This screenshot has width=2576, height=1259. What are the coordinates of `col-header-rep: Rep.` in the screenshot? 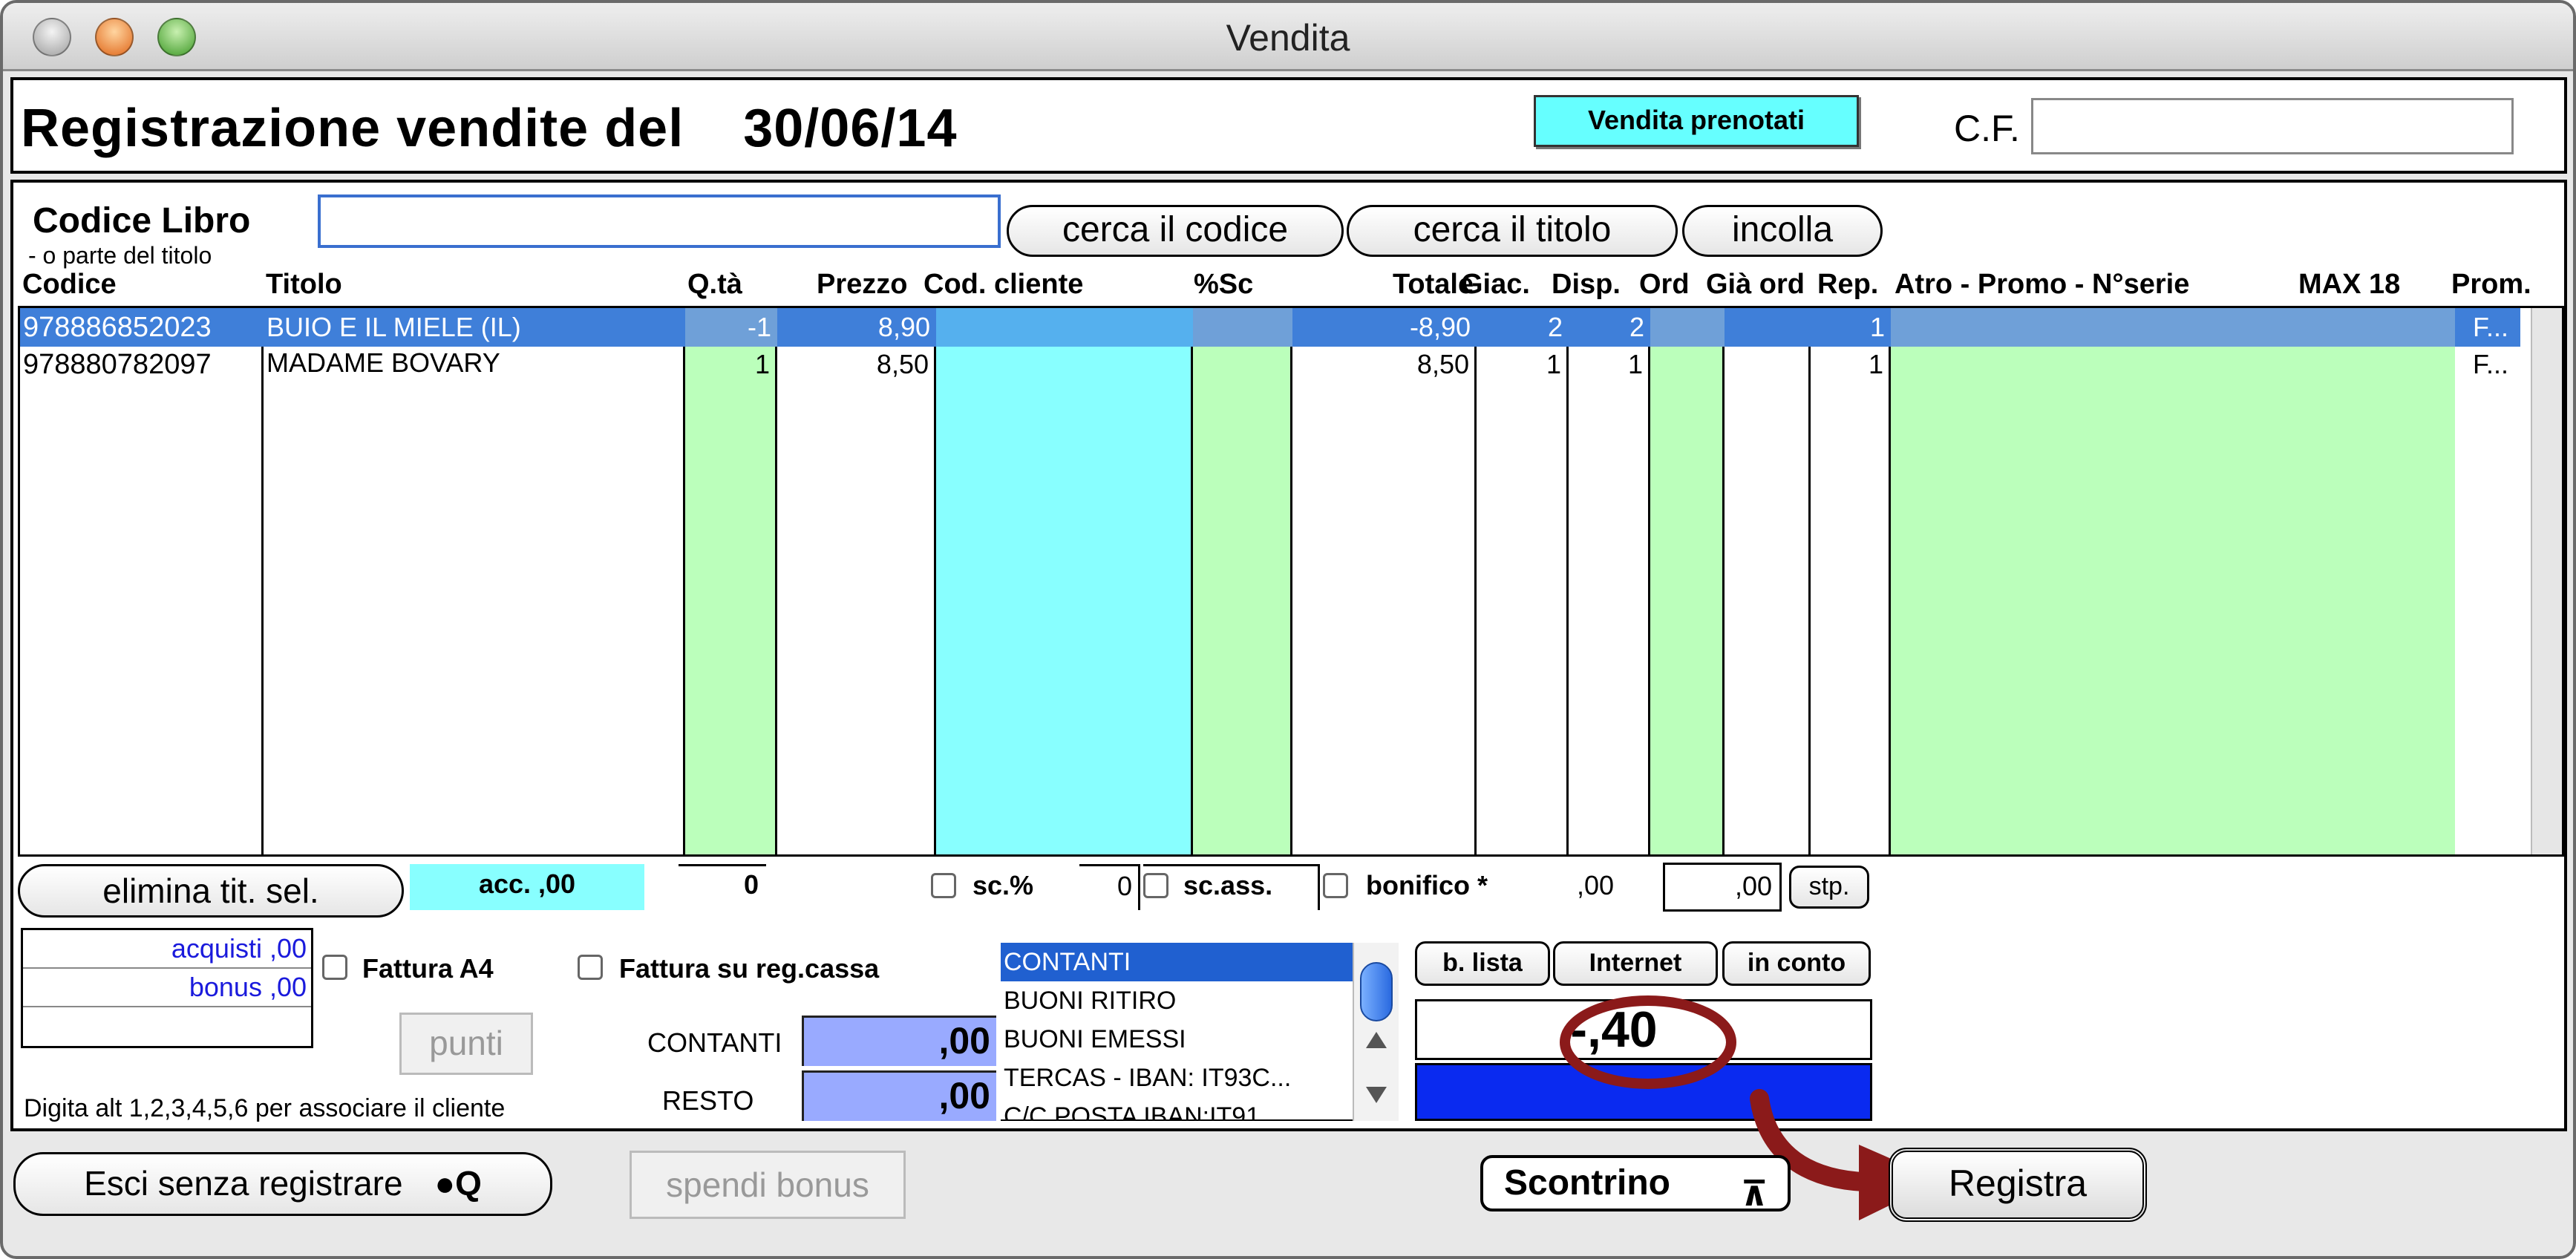 It's located at (1848, 284).